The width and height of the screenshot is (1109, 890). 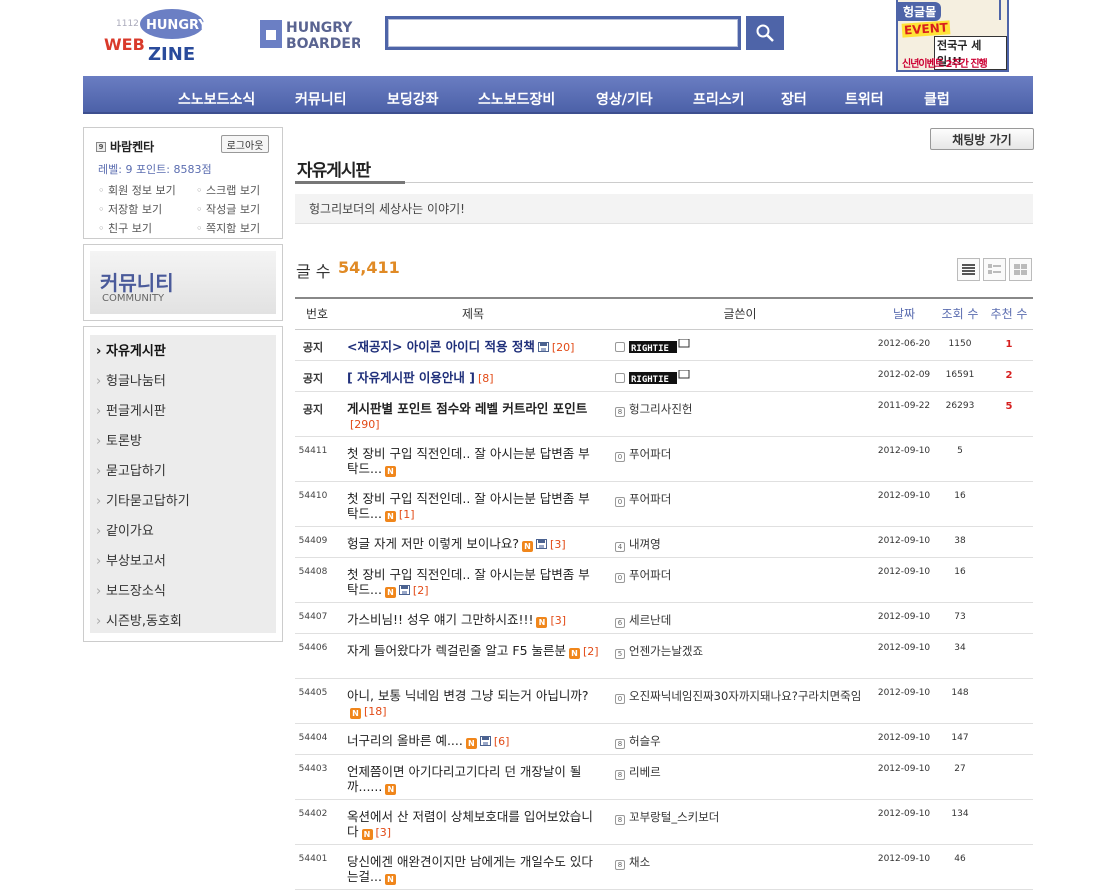 I want to click on chat-room-button: 채팅방 가기, so click(x=982, y=139).